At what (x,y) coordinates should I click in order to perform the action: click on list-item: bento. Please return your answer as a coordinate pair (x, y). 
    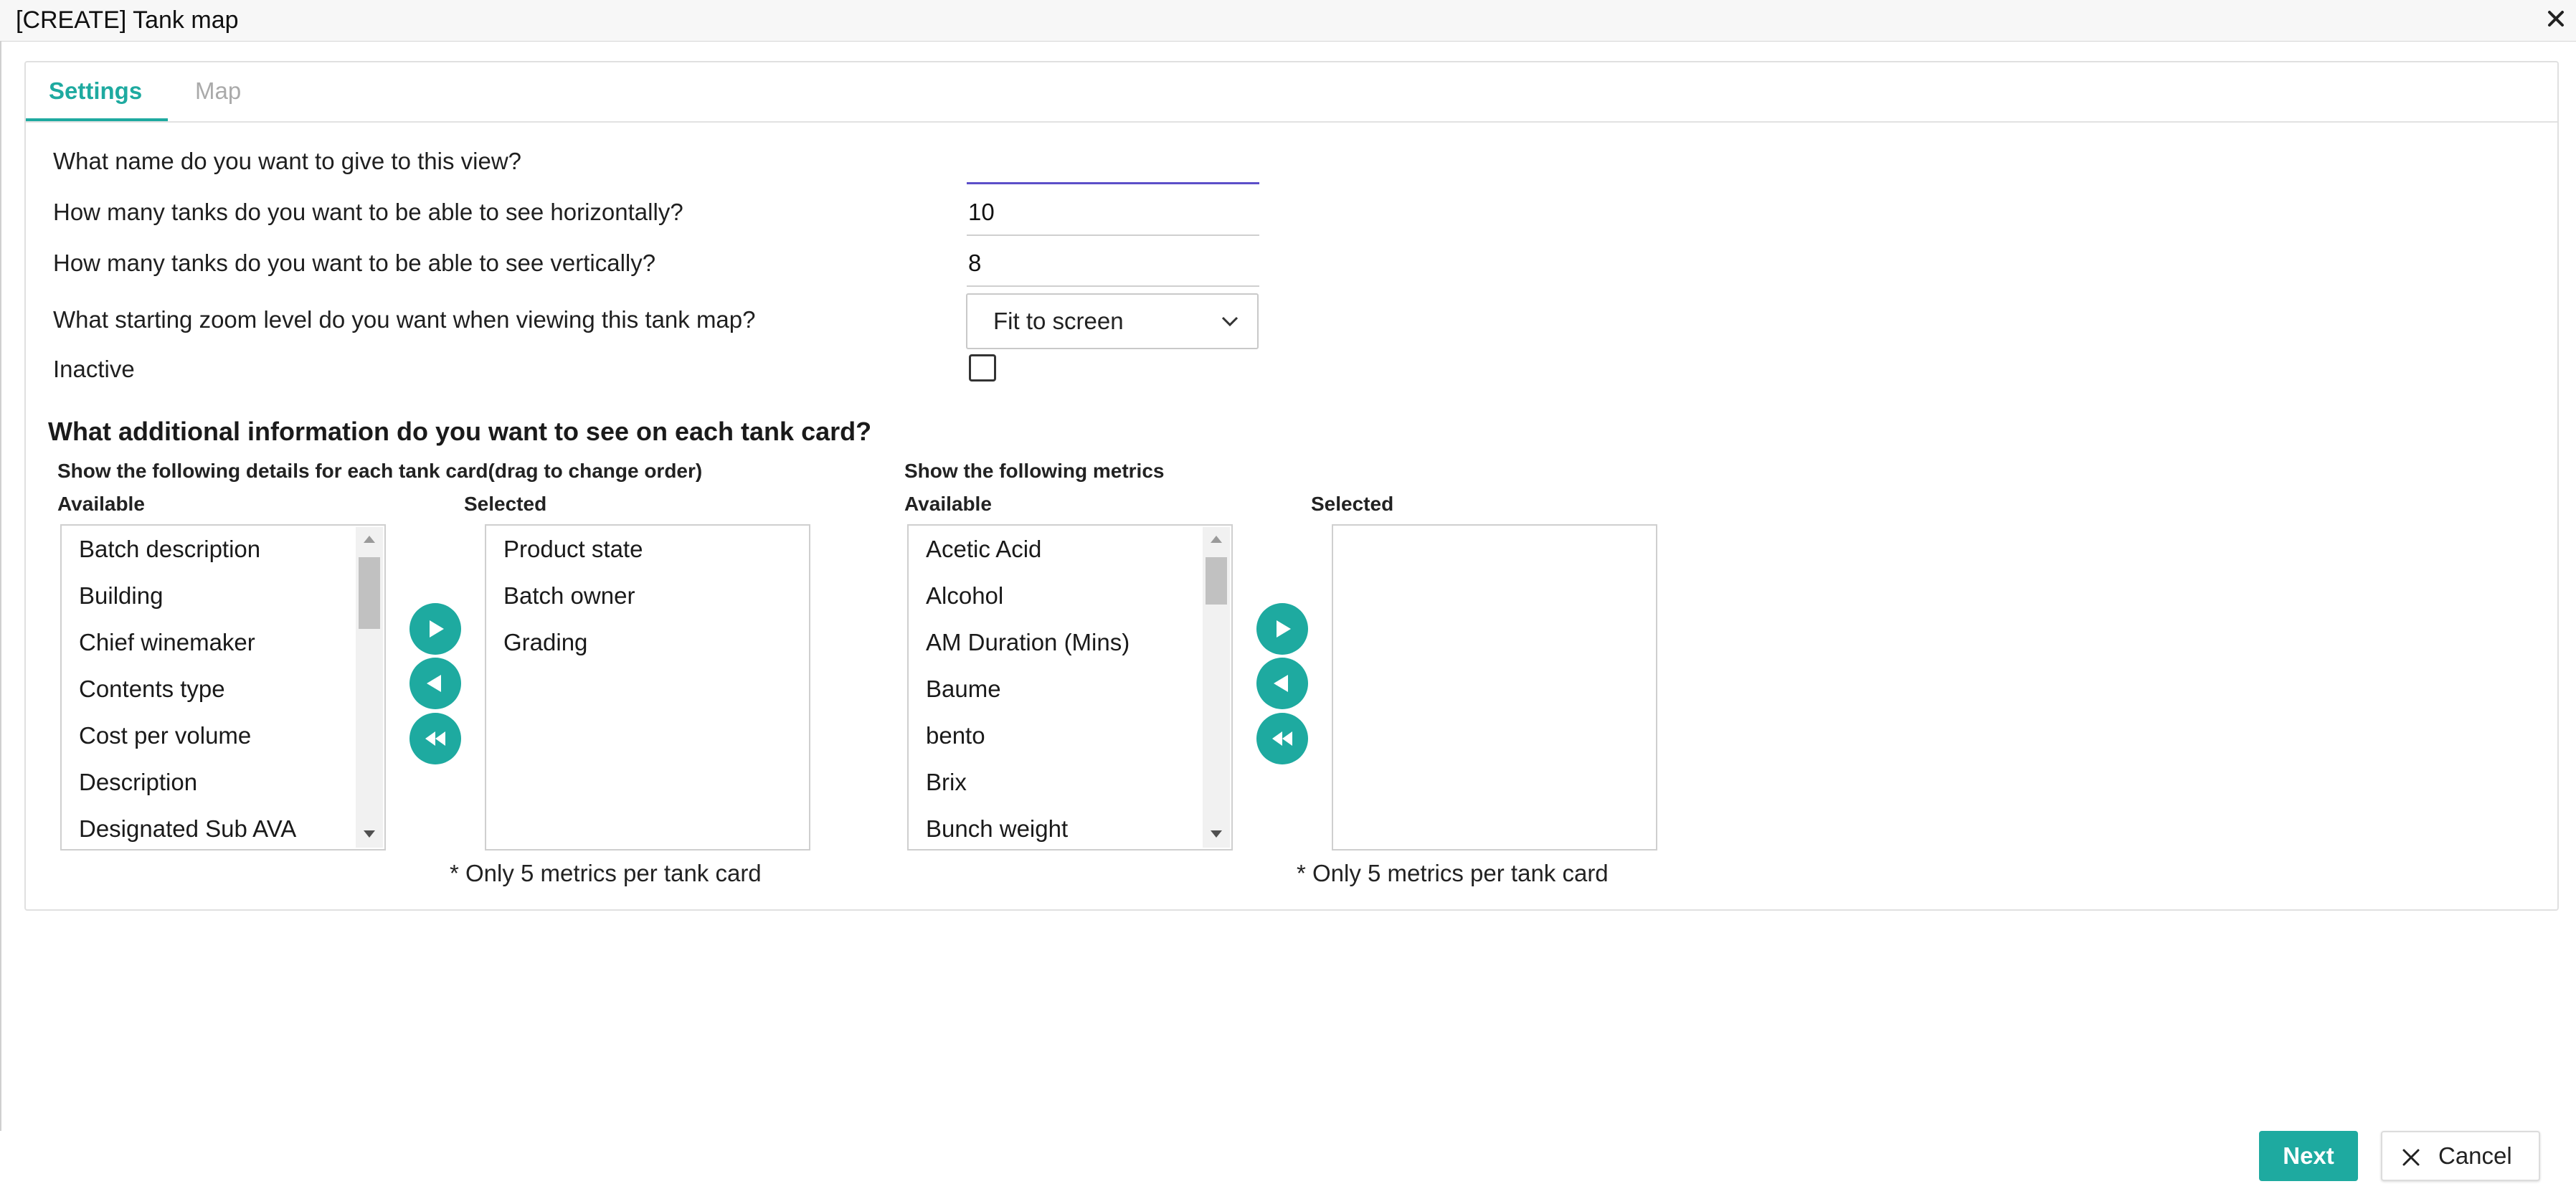
    Looking at the image, I should click on (955, 735).